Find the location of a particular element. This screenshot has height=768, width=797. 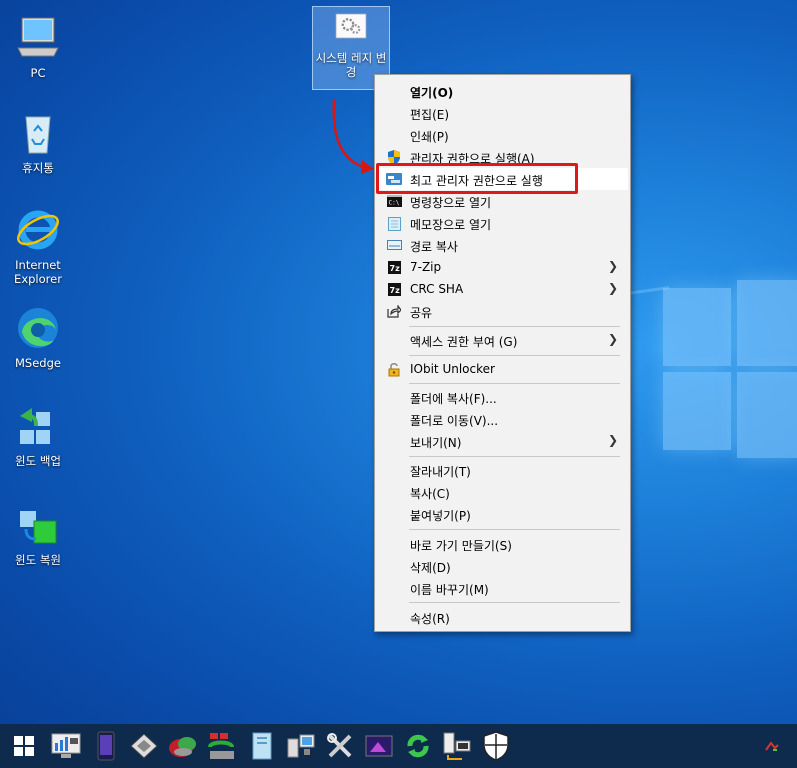

refresh-icon is located at coordinates (418, 746).